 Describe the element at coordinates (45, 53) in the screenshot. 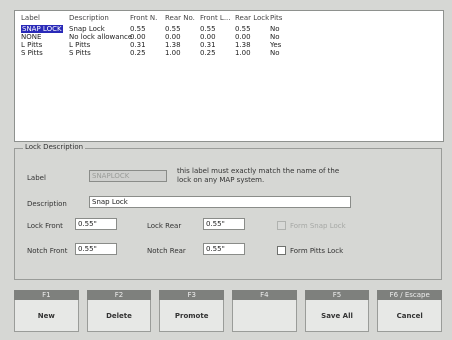

I see `cell-label: S Pitts` at that location.